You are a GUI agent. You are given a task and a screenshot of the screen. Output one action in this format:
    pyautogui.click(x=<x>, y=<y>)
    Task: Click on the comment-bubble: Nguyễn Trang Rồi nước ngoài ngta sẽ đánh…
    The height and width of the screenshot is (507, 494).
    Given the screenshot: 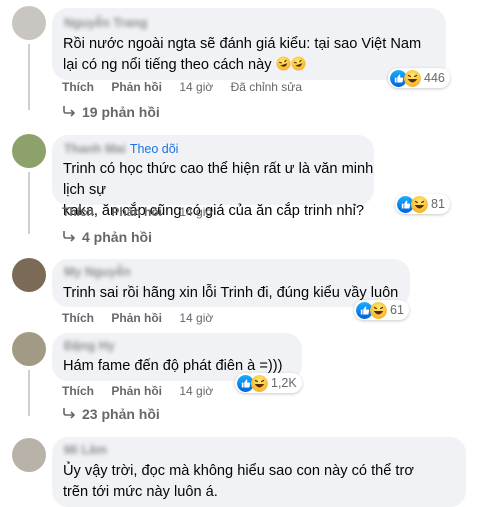 What is the action you would take?
    pyautogui.click(x=249, y=44)
    